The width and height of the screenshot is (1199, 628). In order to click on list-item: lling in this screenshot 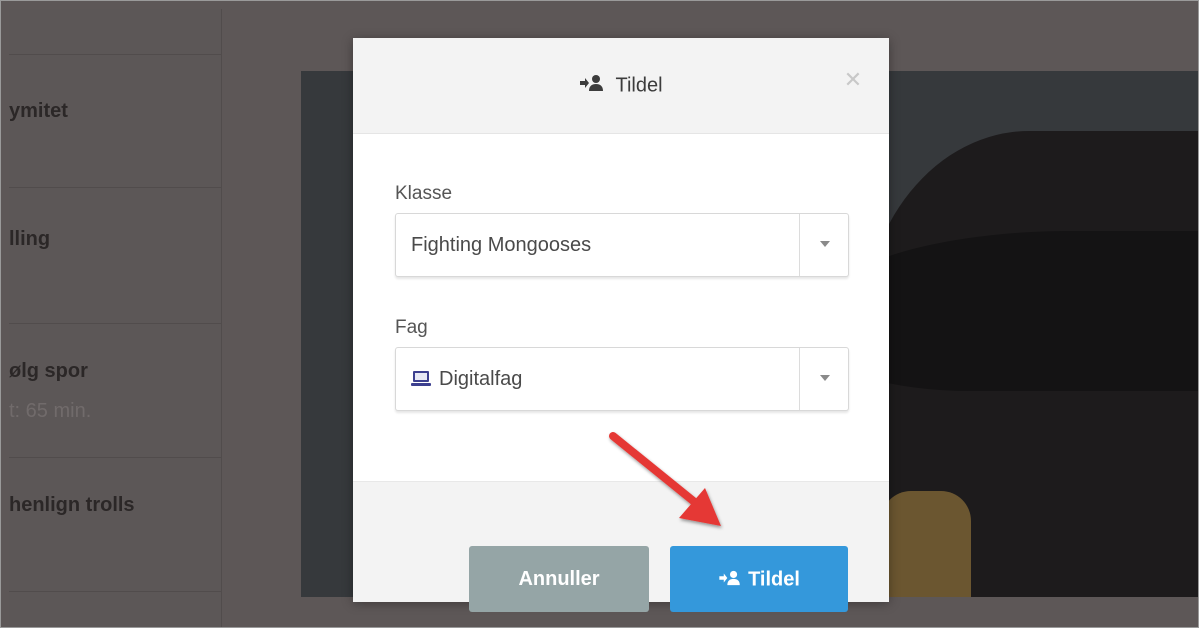, I will do `click(115, 255)`.